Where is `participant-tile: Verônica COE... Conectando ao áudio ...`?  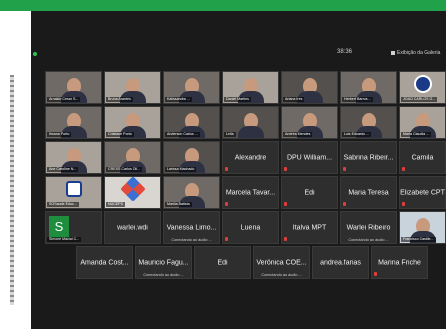 participant-tile: Verônica COE... Conectando ao áudio ... is located at coordinates (281, 262).